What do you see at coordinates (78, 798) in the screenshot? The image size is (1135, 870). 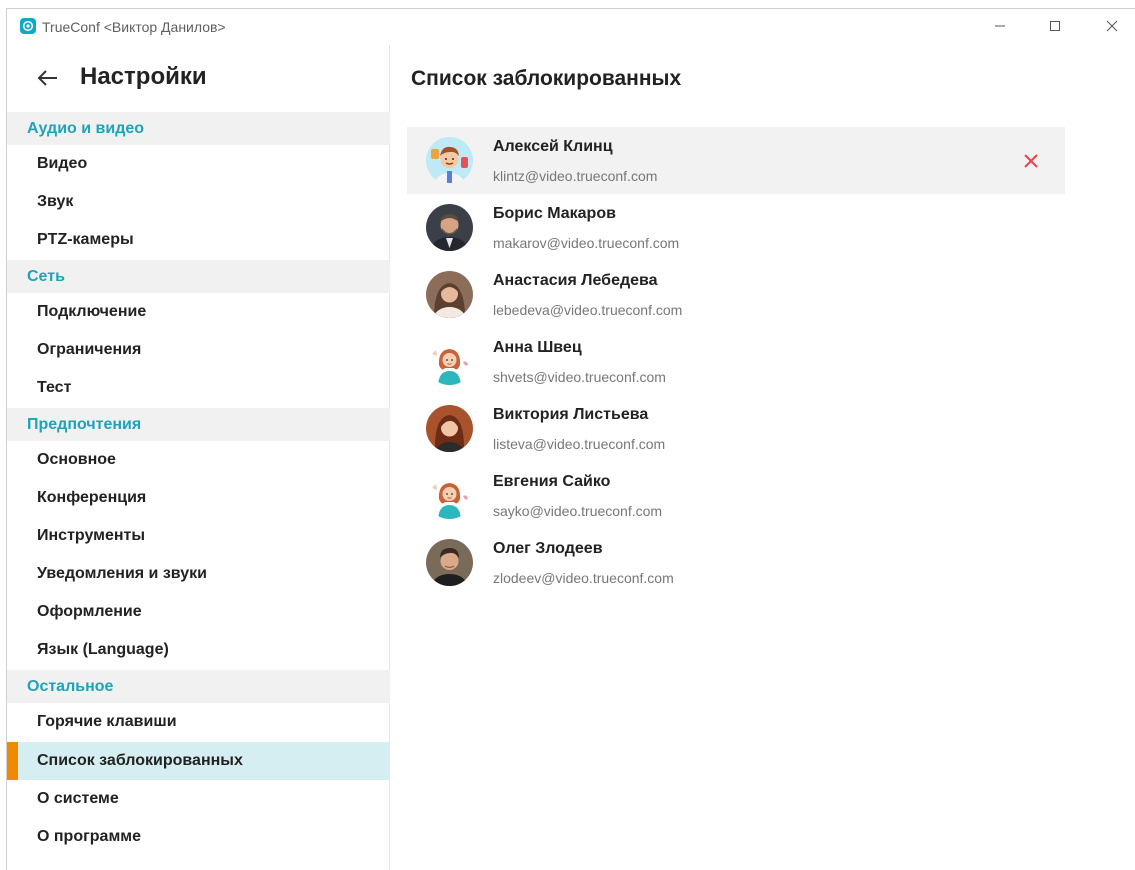 I see `sidebar-item-label: О системе` at bounding box center [78, 798].